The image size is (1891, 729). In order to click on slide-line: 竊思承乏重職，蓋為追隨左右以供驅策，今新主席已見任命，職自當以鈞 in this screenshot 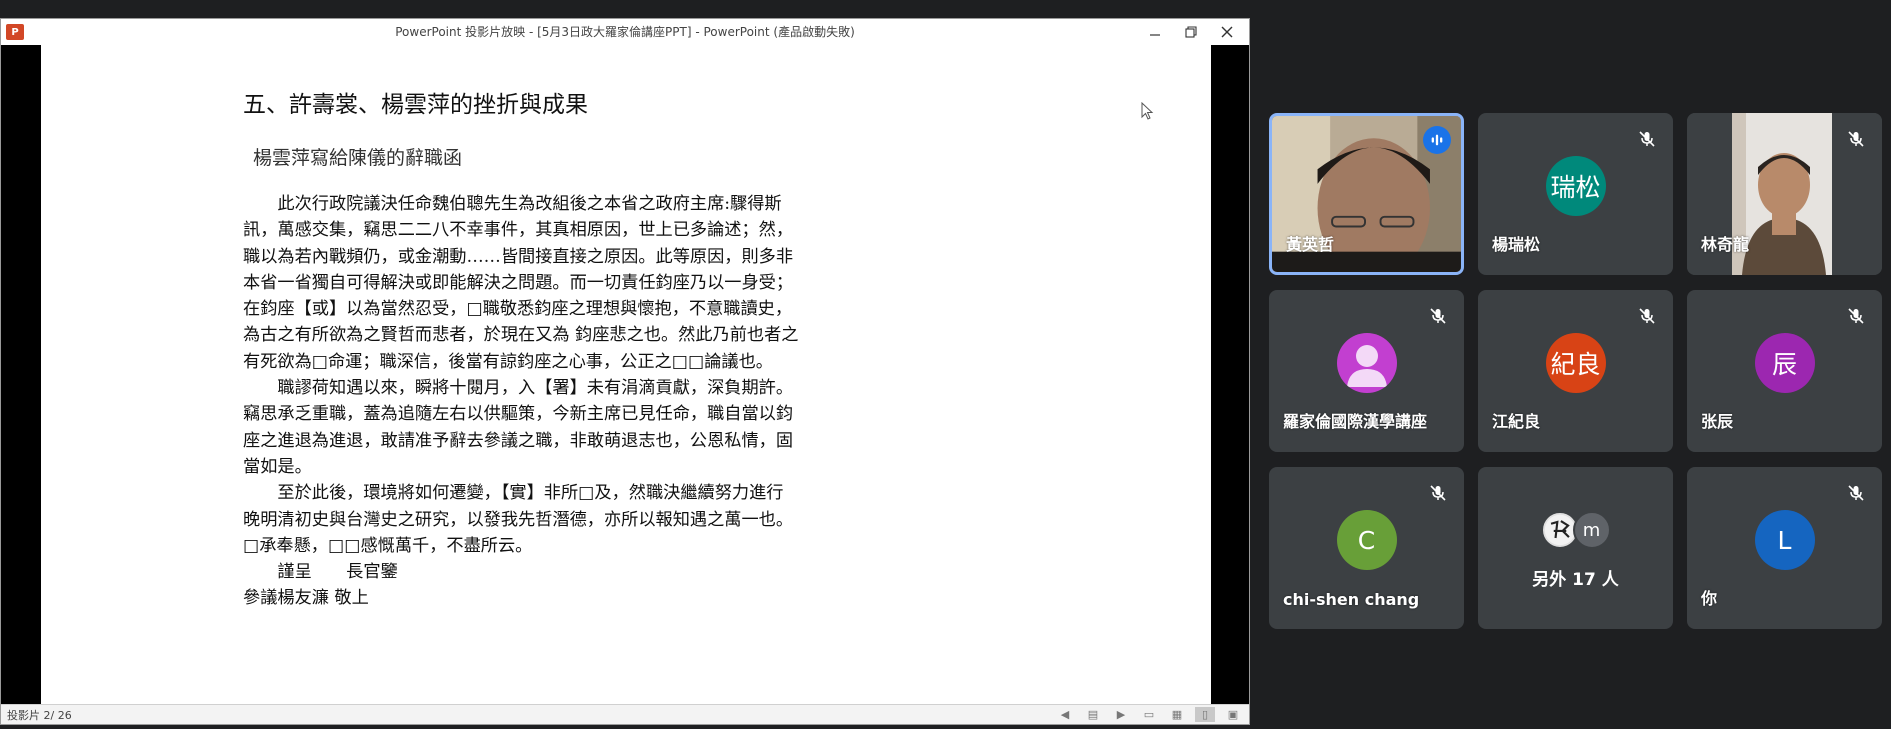, I will do `click(518, 414)`.